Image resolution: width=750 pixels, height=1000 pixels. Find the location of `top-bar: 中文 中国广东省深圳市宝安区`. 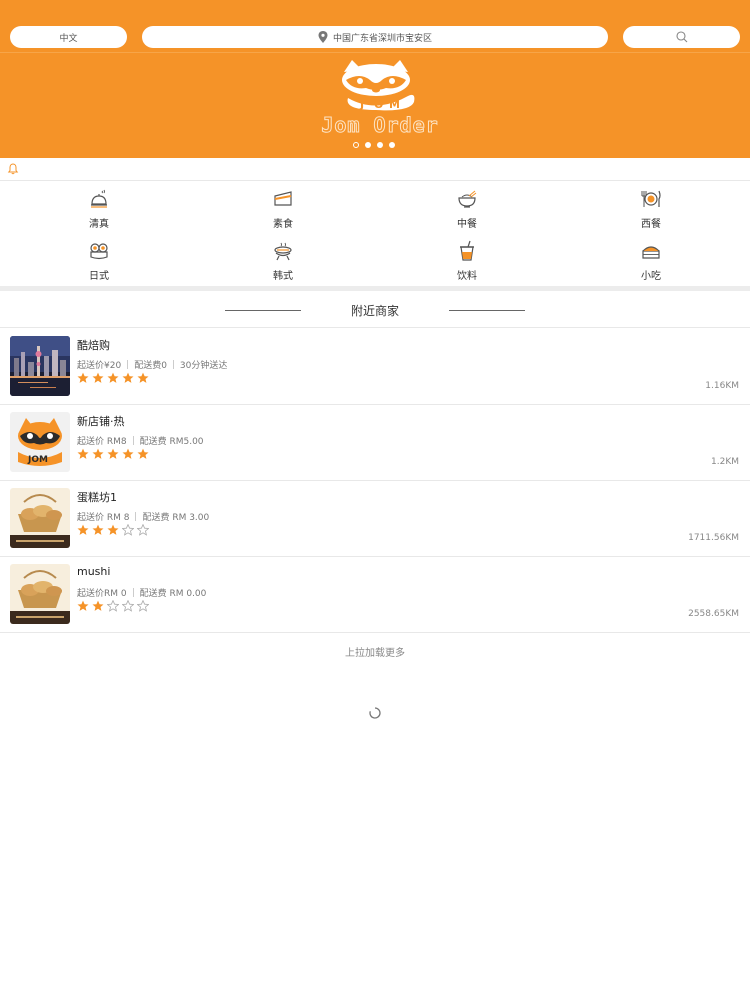

top-bar: 中文 中国广东省深圳市宝安区 is located at coordinates (375, 26).